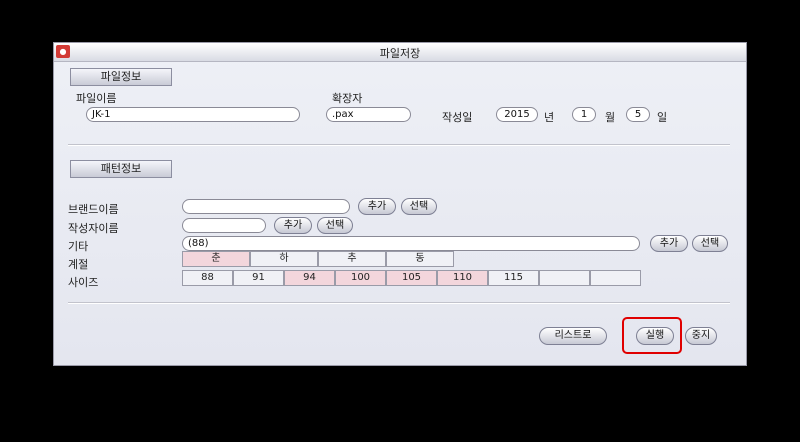 This screenshot has height=442, width=800. Describe the element at coordinates (513, 278) in the screenshot. I see `size-cell: 115` at that location.